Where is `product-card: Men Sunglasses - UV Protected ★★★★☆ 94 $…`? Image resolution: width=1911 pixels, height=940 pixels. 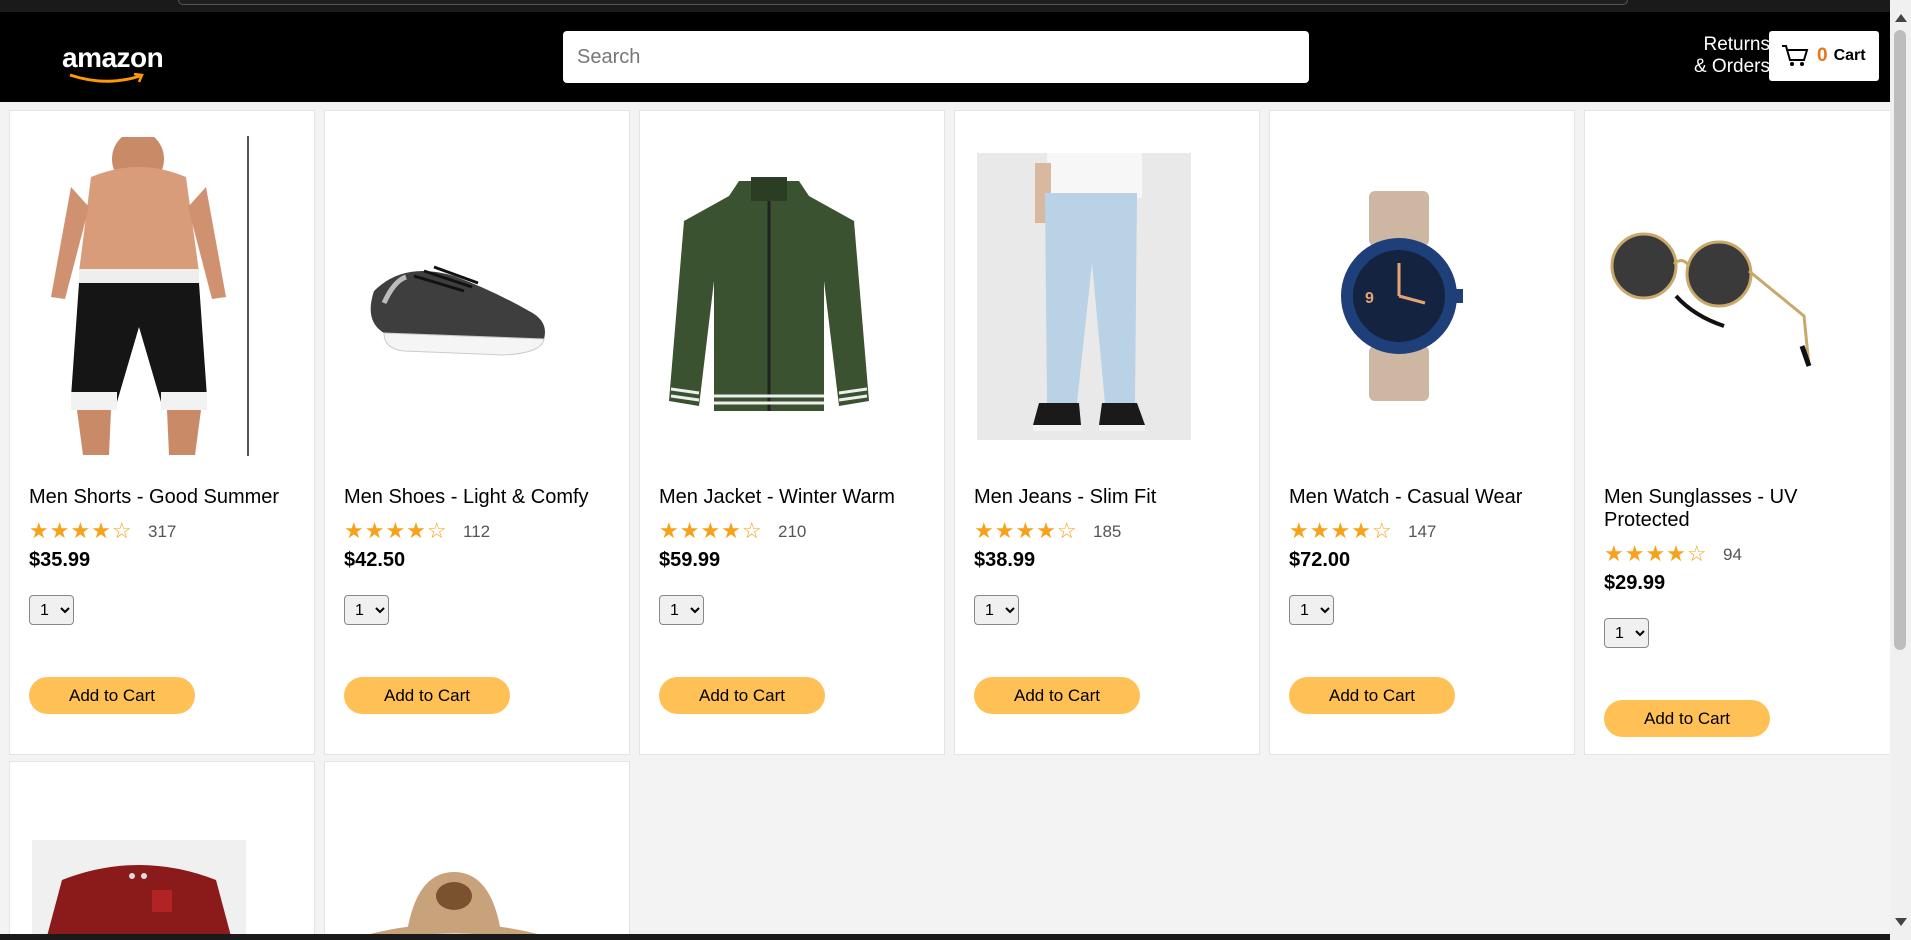 product-card: Men Sunglasses - UV Protected ★★★★☆ 94 $… is located at coordinates (1737, 432).